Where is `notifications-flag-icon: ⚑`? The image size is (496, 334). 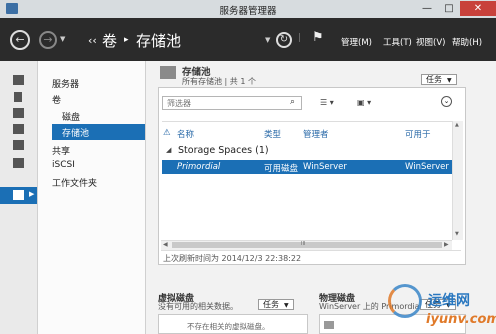
notifications-flag-icon: ⚑ is located at coordinates (318, 37).